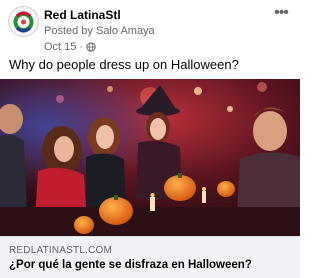  I want to click on page-name: Red LatinaStl, so click(82, 15).